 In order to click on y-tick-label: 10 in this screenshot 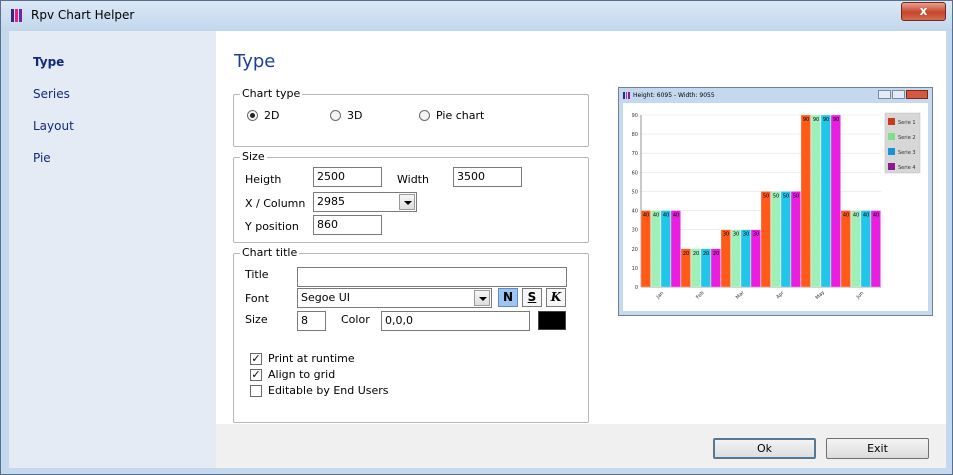, I will do `click(635, 269)`.